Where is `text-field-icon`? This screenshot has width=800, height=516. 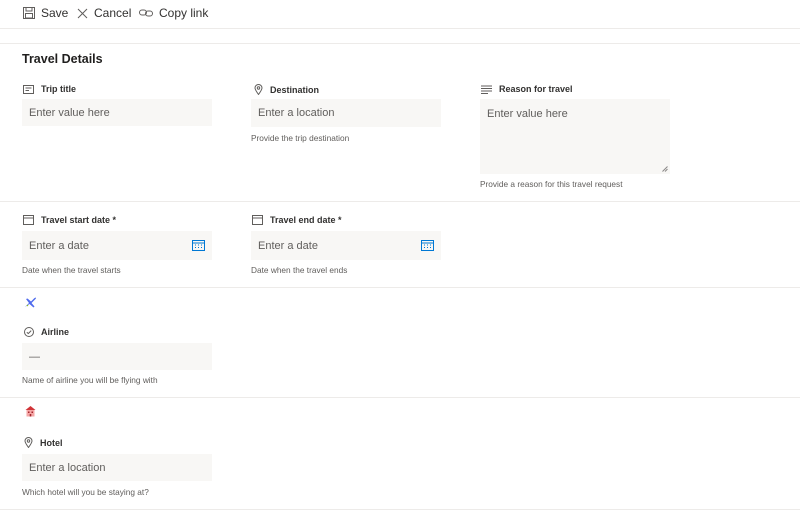
text-field-icon is located at coordinates (28, 89).